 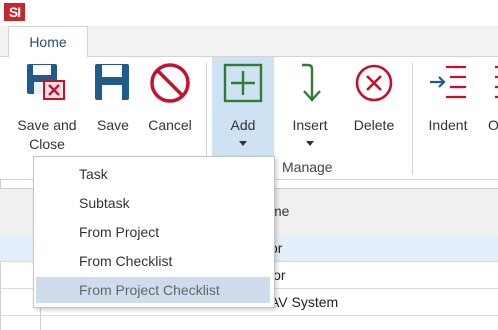 I want to click on menu-item-from-project-checklist: From Project Checklist, so click(x=153, y=290).